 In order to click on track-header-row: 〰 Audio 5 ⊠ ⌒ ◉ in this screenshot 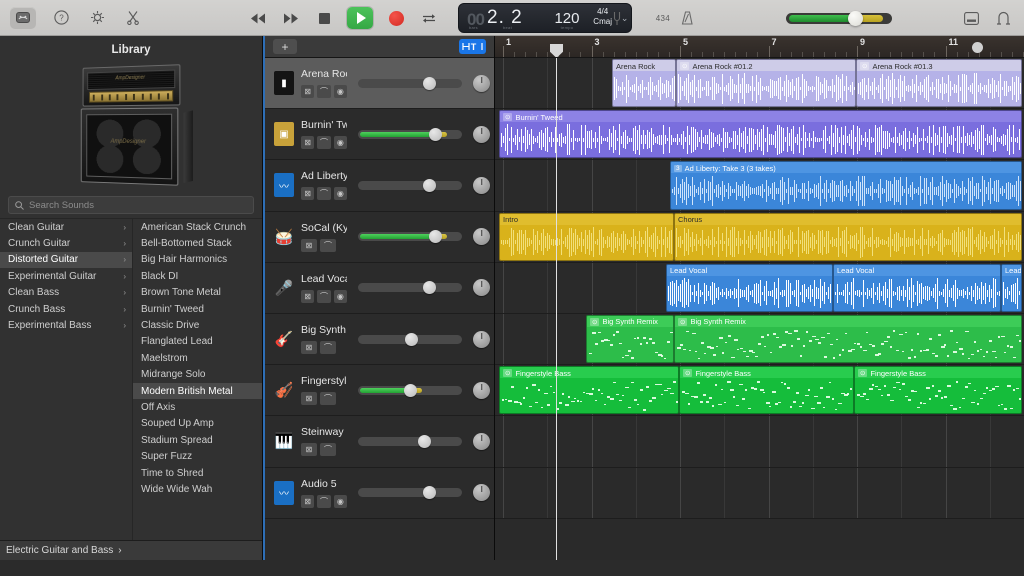, I will do `click(379, 493)`.